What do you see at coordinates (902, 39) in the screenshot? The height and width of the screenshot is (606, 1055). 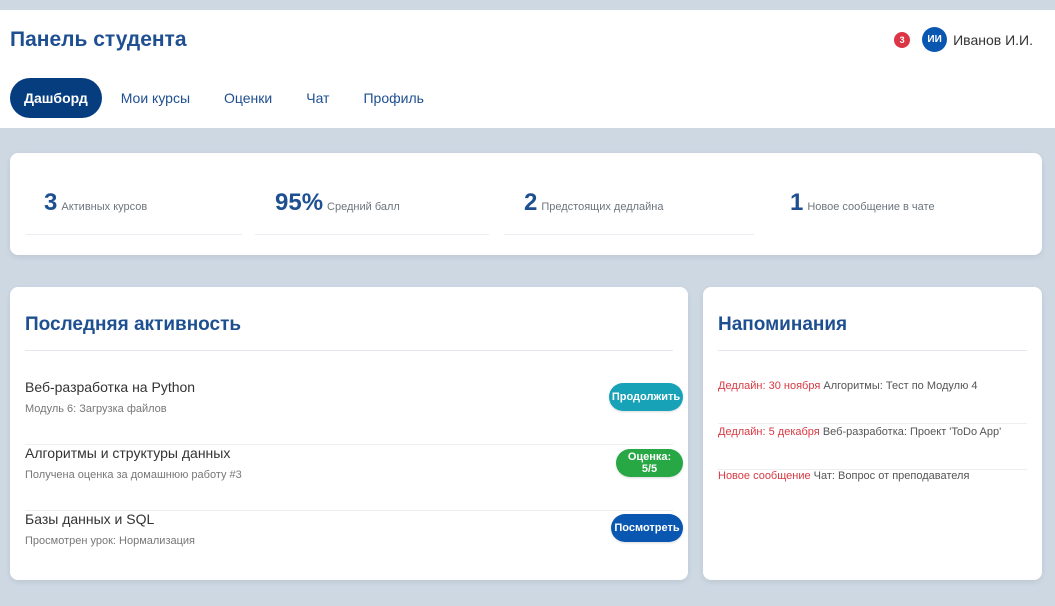 I see `notification-badge: 3` at bounding box center [902, 39].